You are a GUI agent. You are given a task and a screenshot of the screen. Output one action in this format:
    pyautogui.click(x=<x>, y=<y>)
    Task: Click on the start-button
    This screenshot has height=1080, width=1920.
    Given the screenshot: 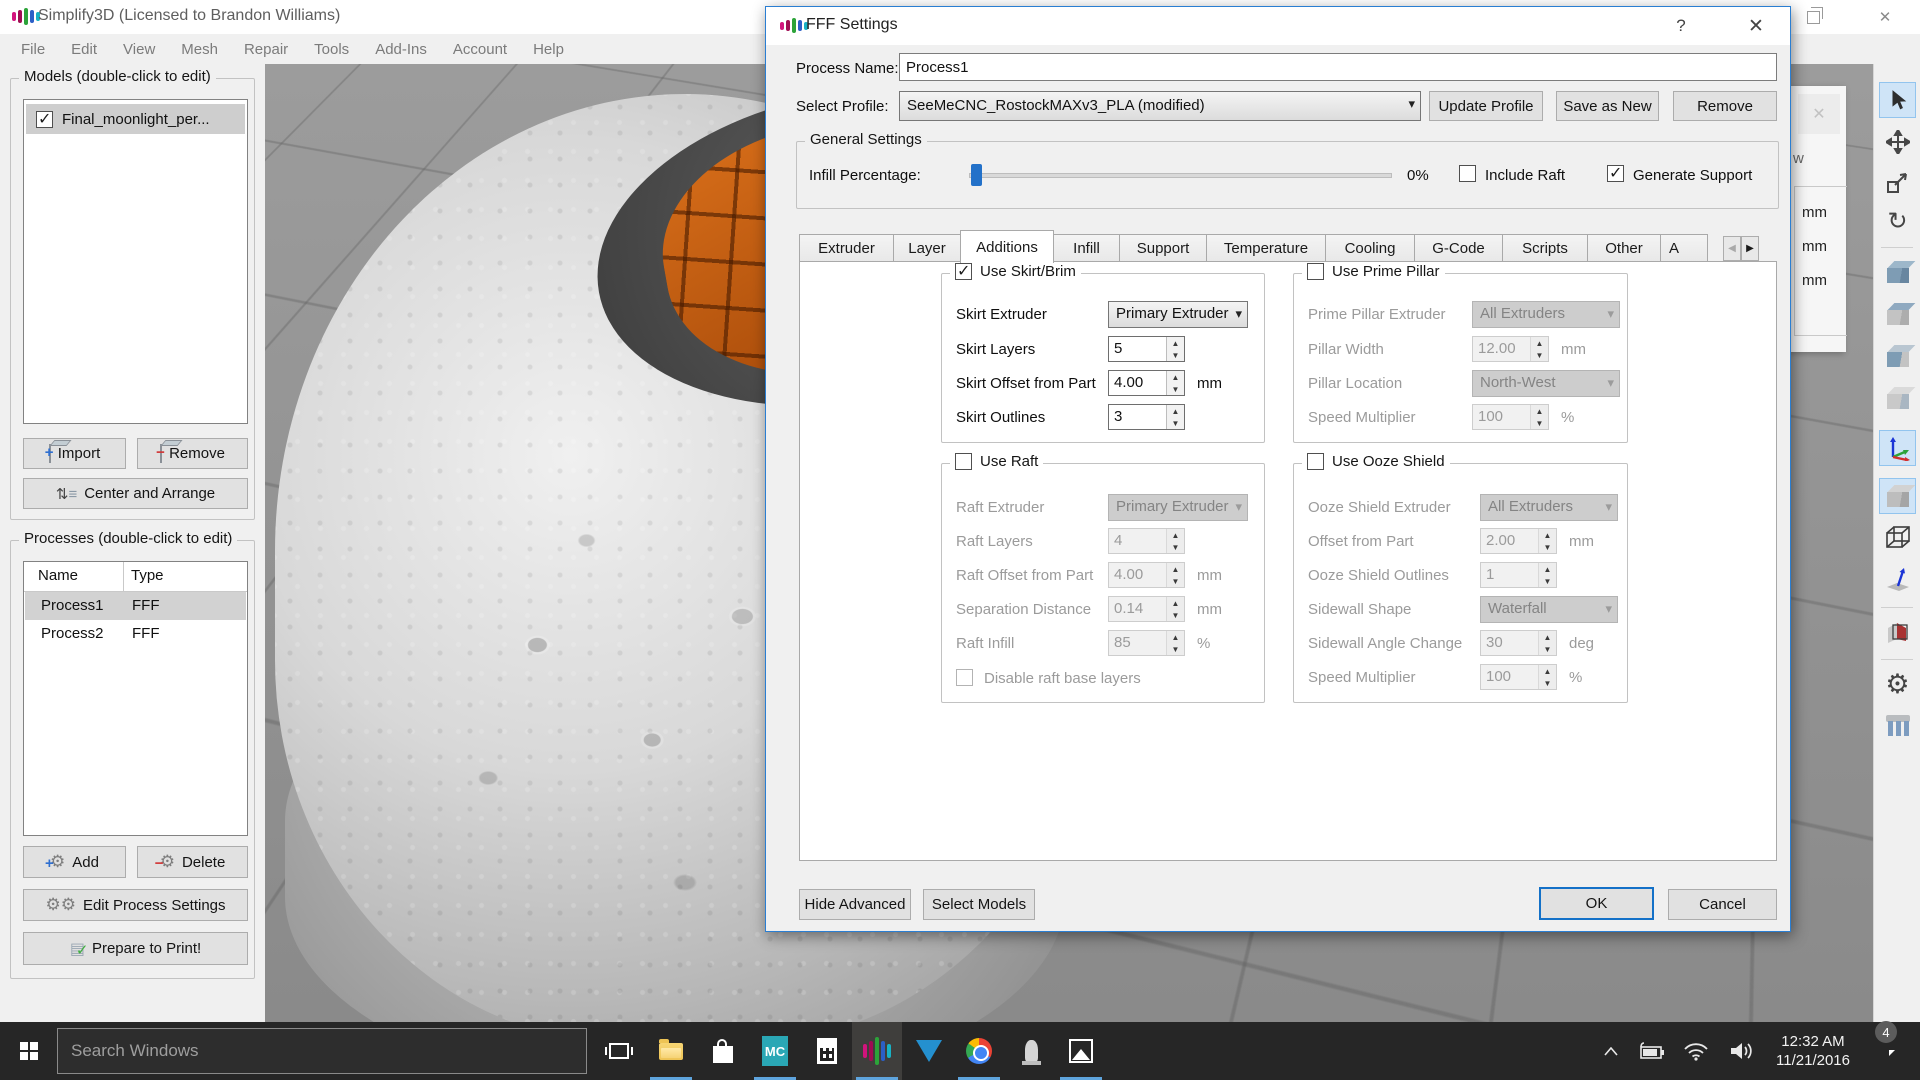 What is the action you would take?
    pyautogui.click(x=28, y=1051)
    